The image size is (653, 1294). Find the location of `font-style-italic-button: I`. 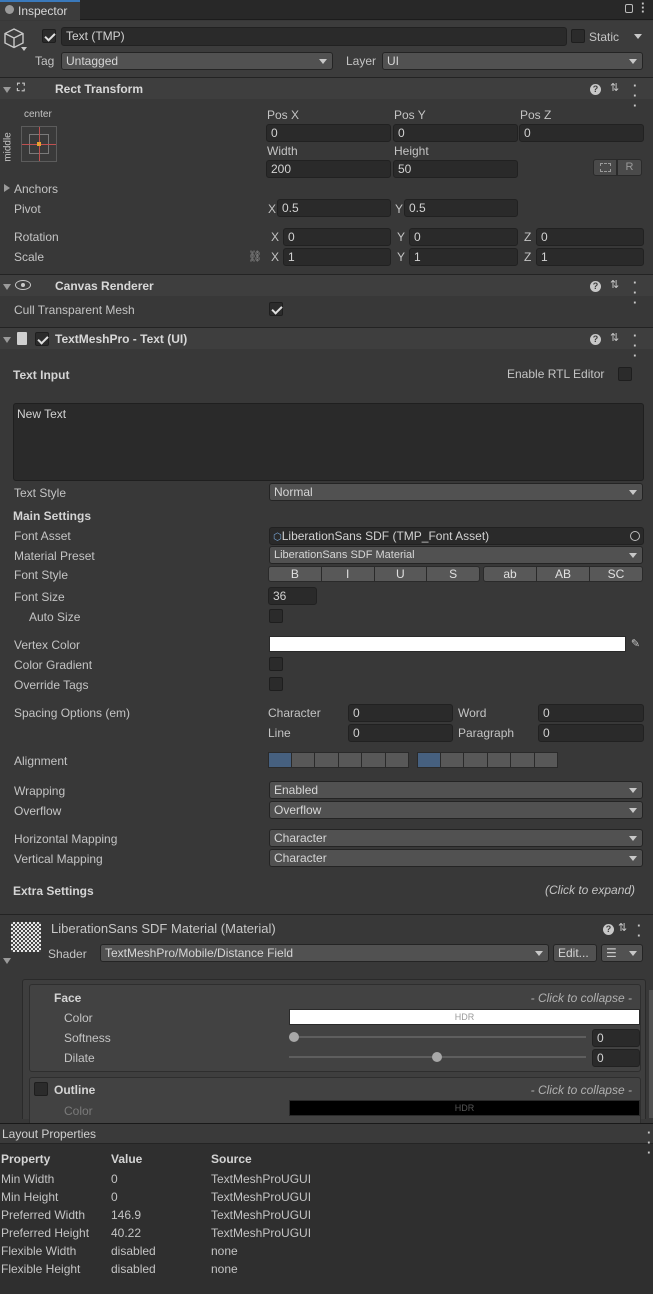

font-style-italic-button: I is located at coordinates (348, 574).